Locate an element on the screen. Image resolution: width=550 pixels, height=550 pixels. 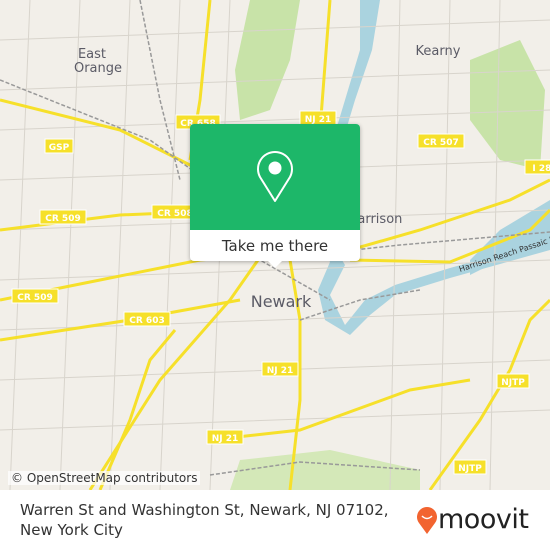
svg-text: CR 603 is located at coordinates (146, 321).